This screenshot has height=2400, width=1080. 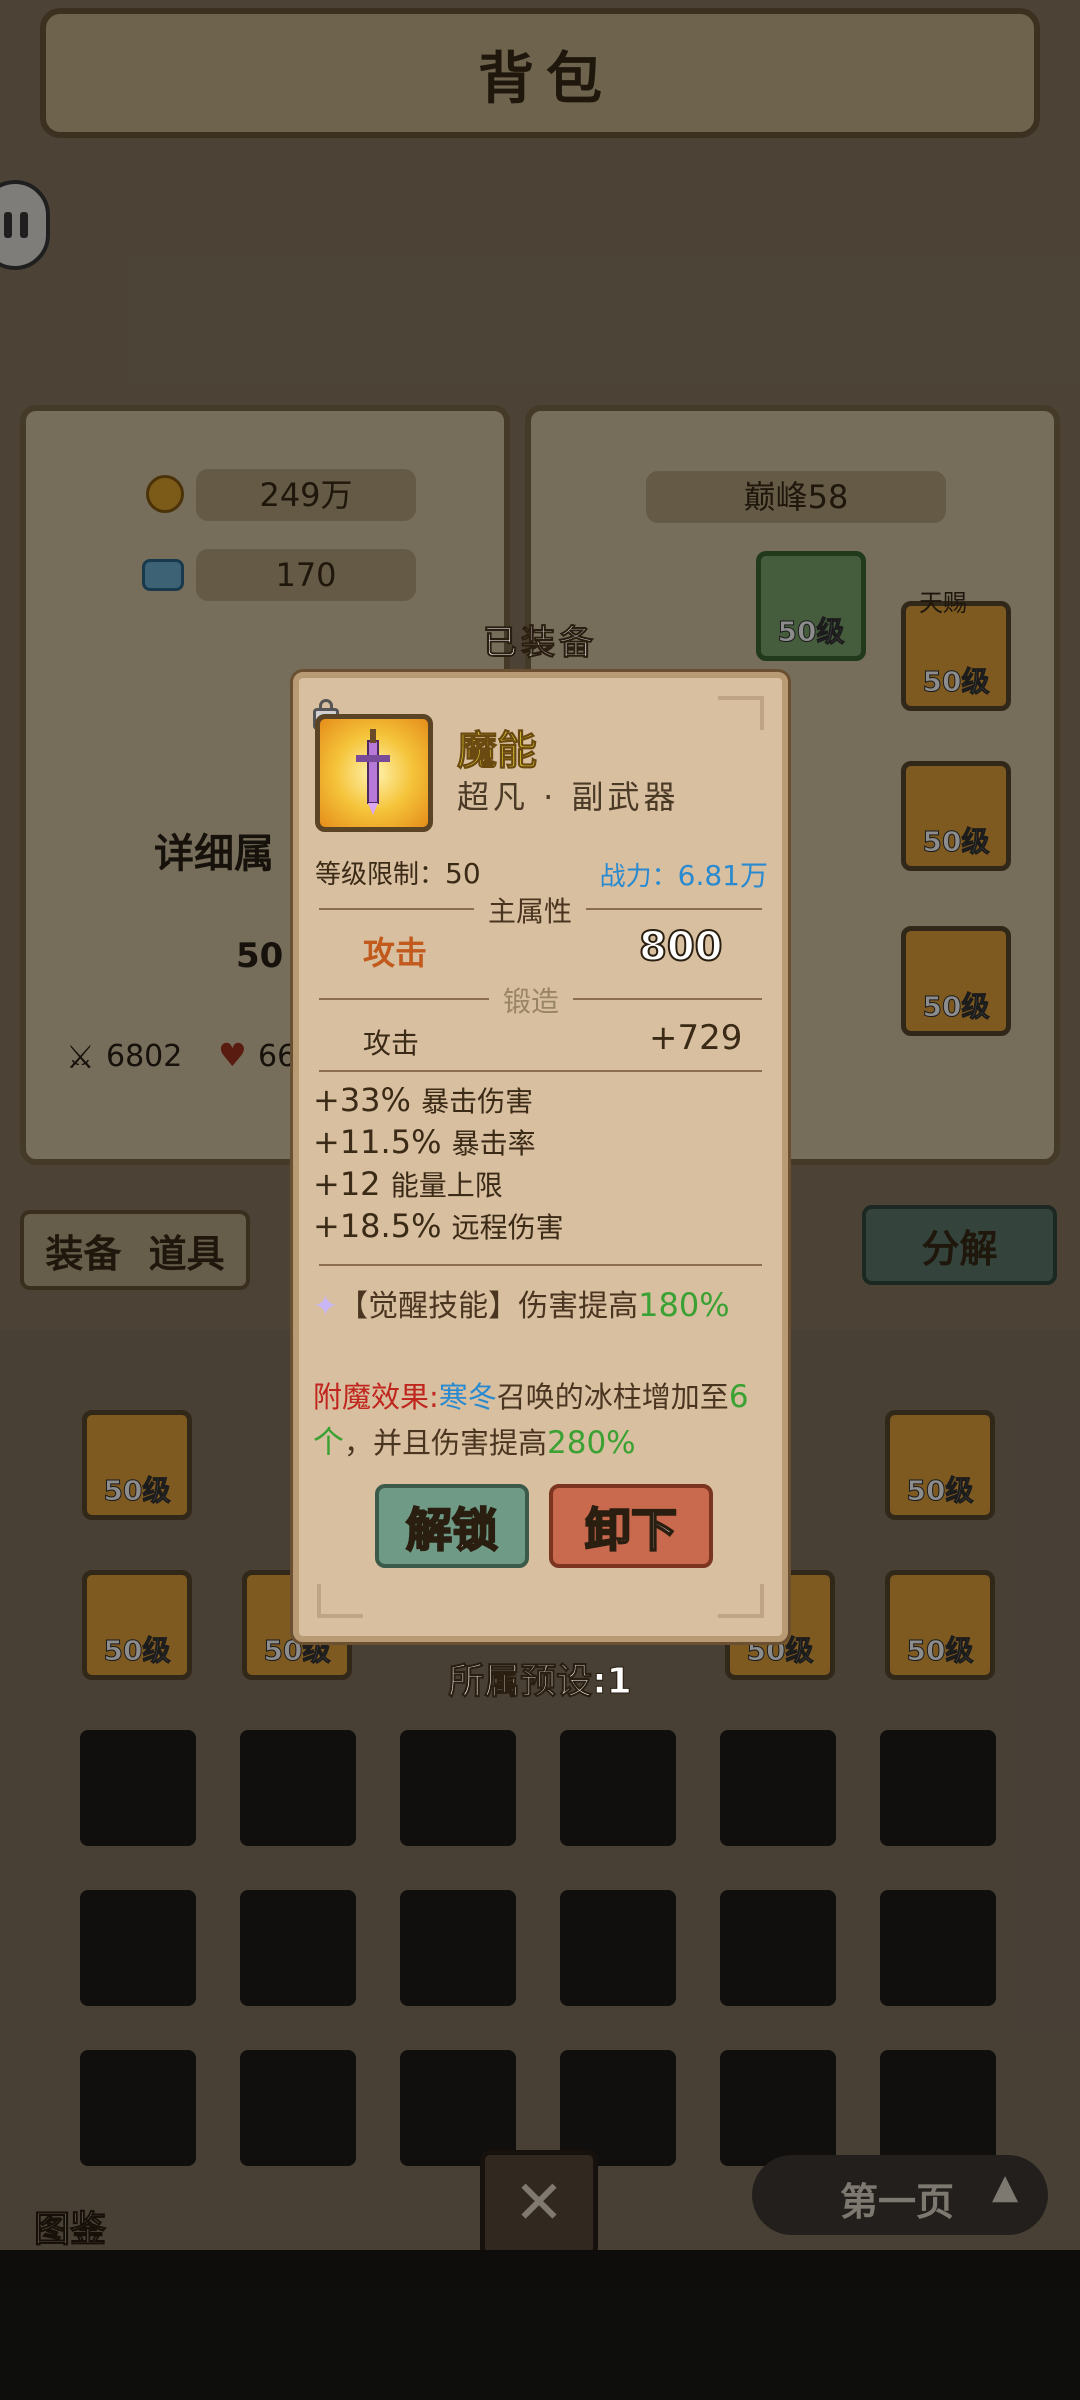 What do you see at coordinates (612, 1397) in the screenshot?
I see `enchant-text: 召唤的冰柱增加至` at bounding box center [612, 1397].